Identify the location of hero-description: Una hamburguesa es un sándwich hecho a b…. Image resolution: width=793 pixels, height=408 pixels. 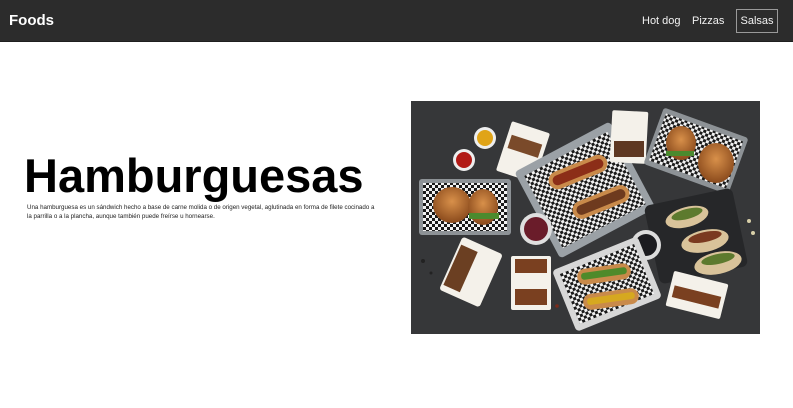
(201, 212).